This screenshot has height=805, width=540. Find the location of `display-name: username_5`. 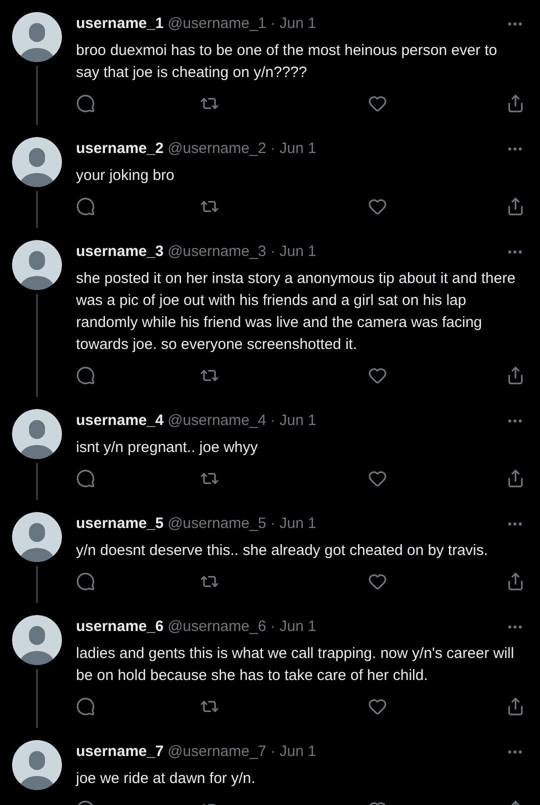

display-name: username_5 is located at coordinates (120, 524).